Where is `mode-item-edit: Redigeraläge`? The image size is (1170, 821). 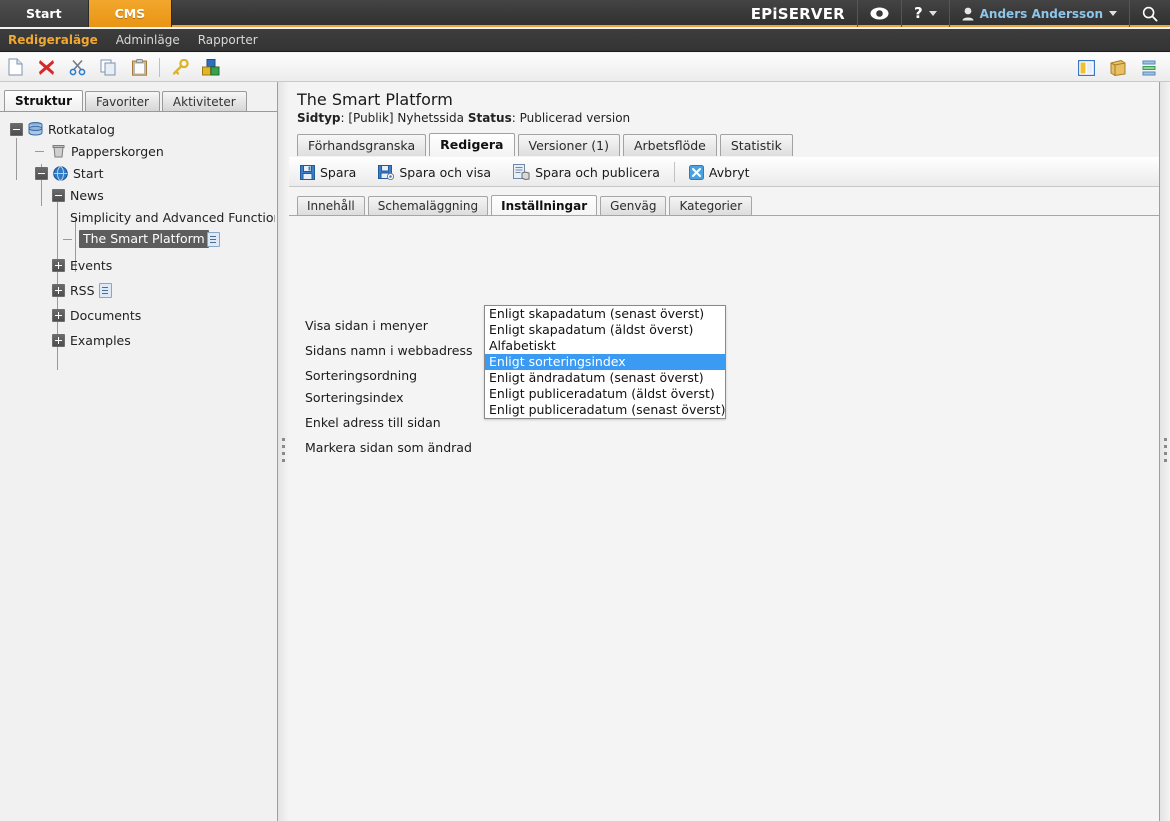 mode-item-edit: Redigeraläge is located at coordinates (54, 40).